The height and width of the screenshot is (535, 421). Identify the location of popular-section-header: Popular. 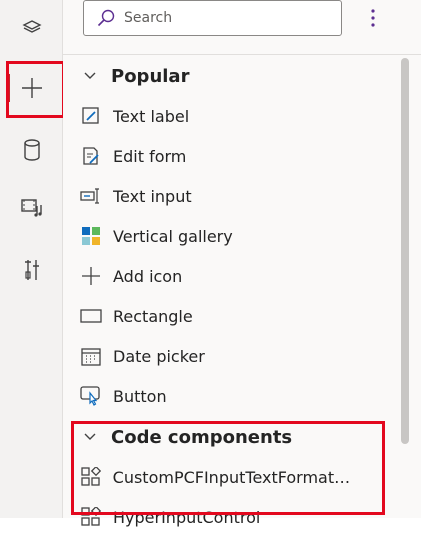
(136, 76).